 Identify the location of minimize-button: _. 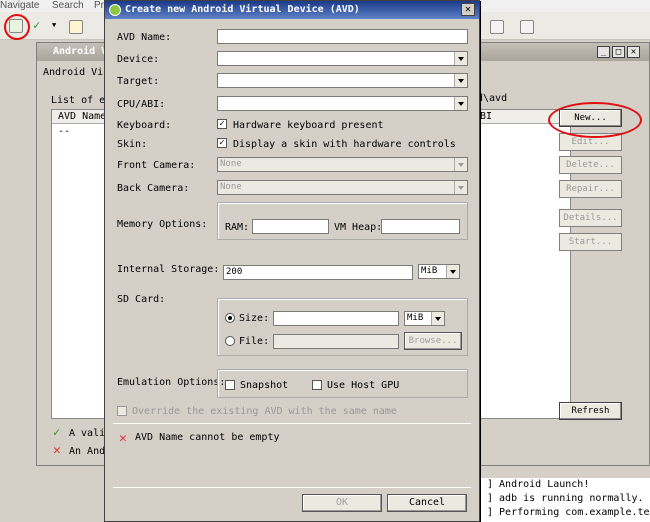
(603, 52).